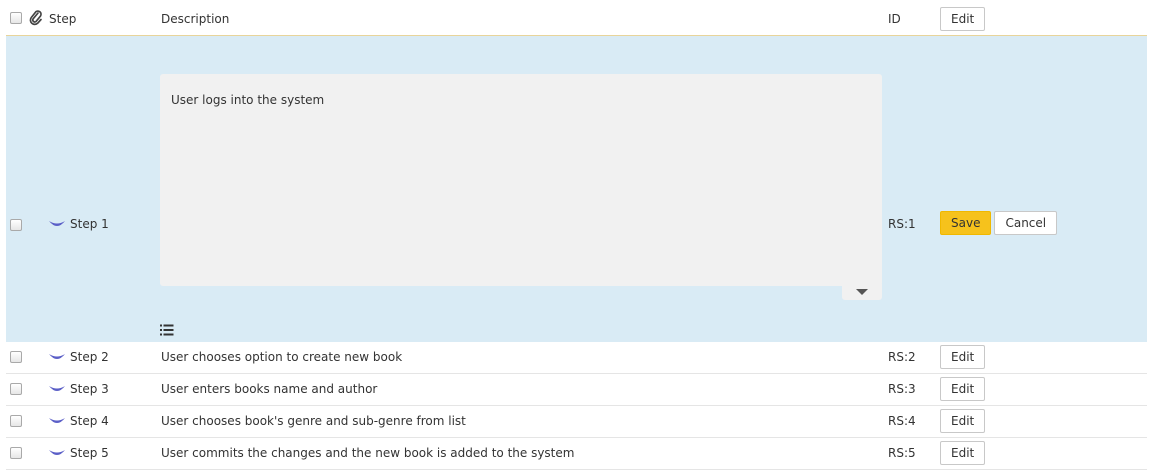 The image size is (1154, 475). I want to click on id-cell: RS:3, so click(902, 389).